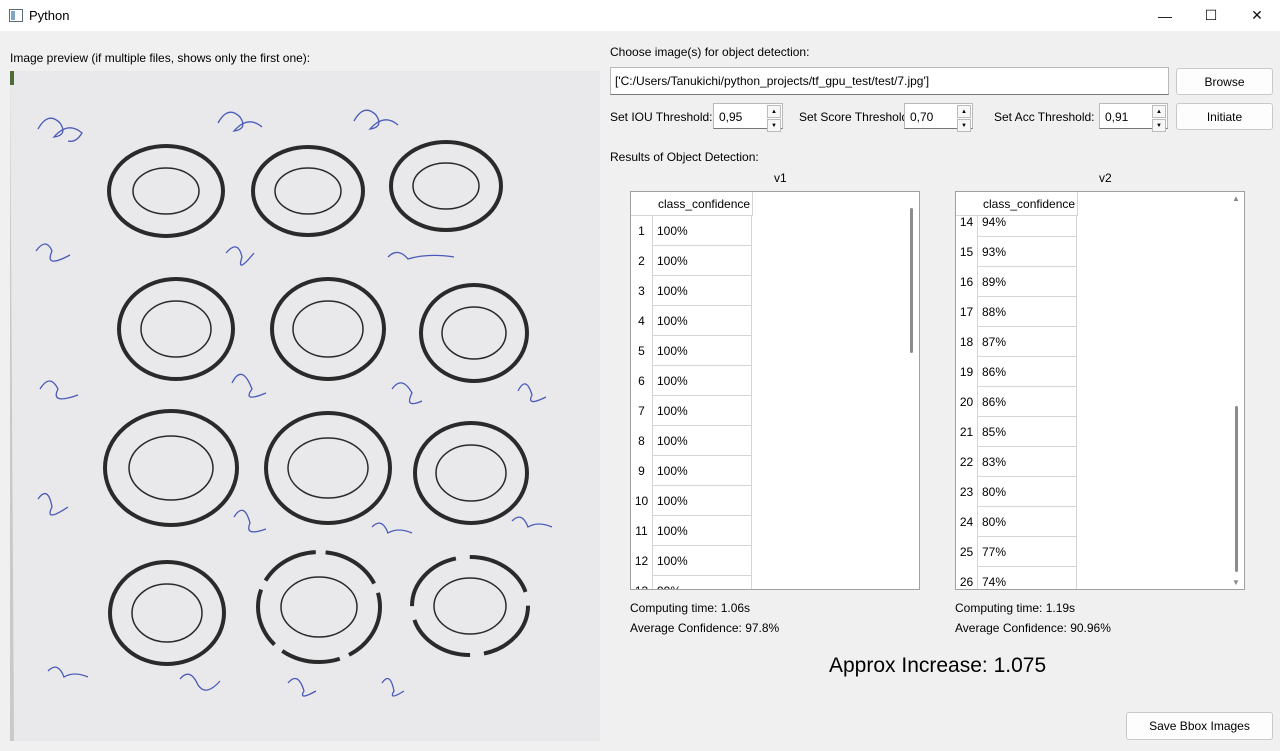 This screenshot has width=1280, height=751. I want to click on table-row: 6 100%, so click(768, 381).